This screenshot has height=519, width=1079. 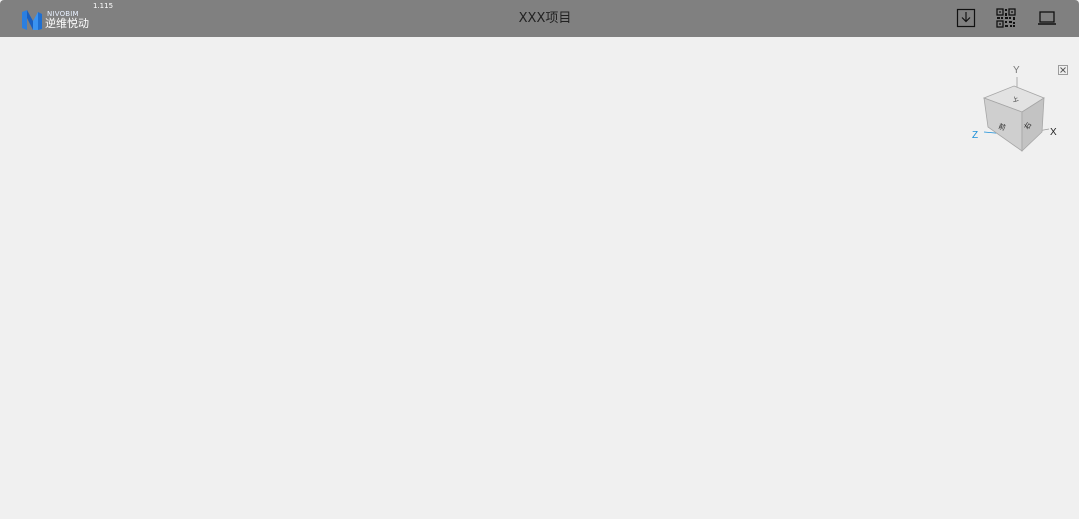 I want to click on download-icon, so click(x=966, y=18).